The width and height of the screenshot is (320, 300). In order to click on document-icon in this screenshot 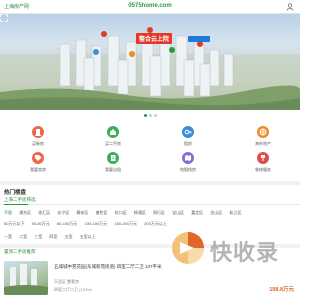, I will do `click(113, 158)`.